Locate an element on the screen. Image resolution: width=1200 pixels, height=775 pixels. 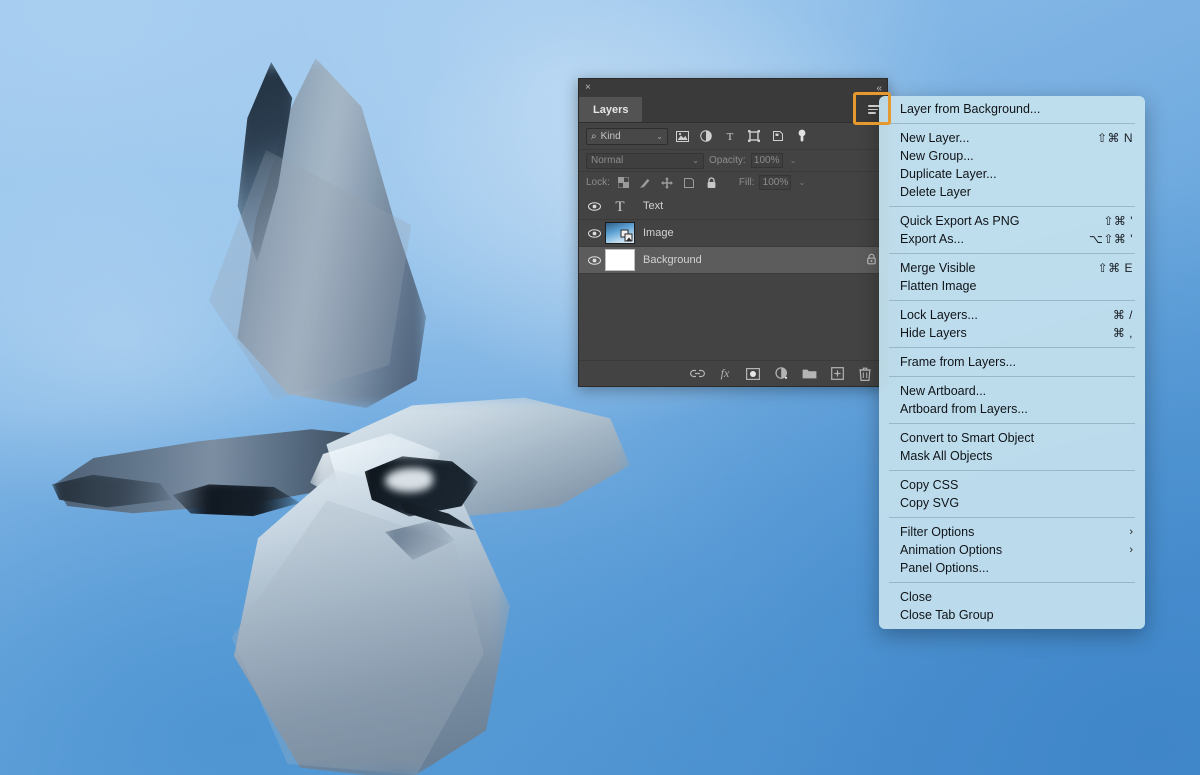
add-mask-icon is located at coordinates (753, 374).